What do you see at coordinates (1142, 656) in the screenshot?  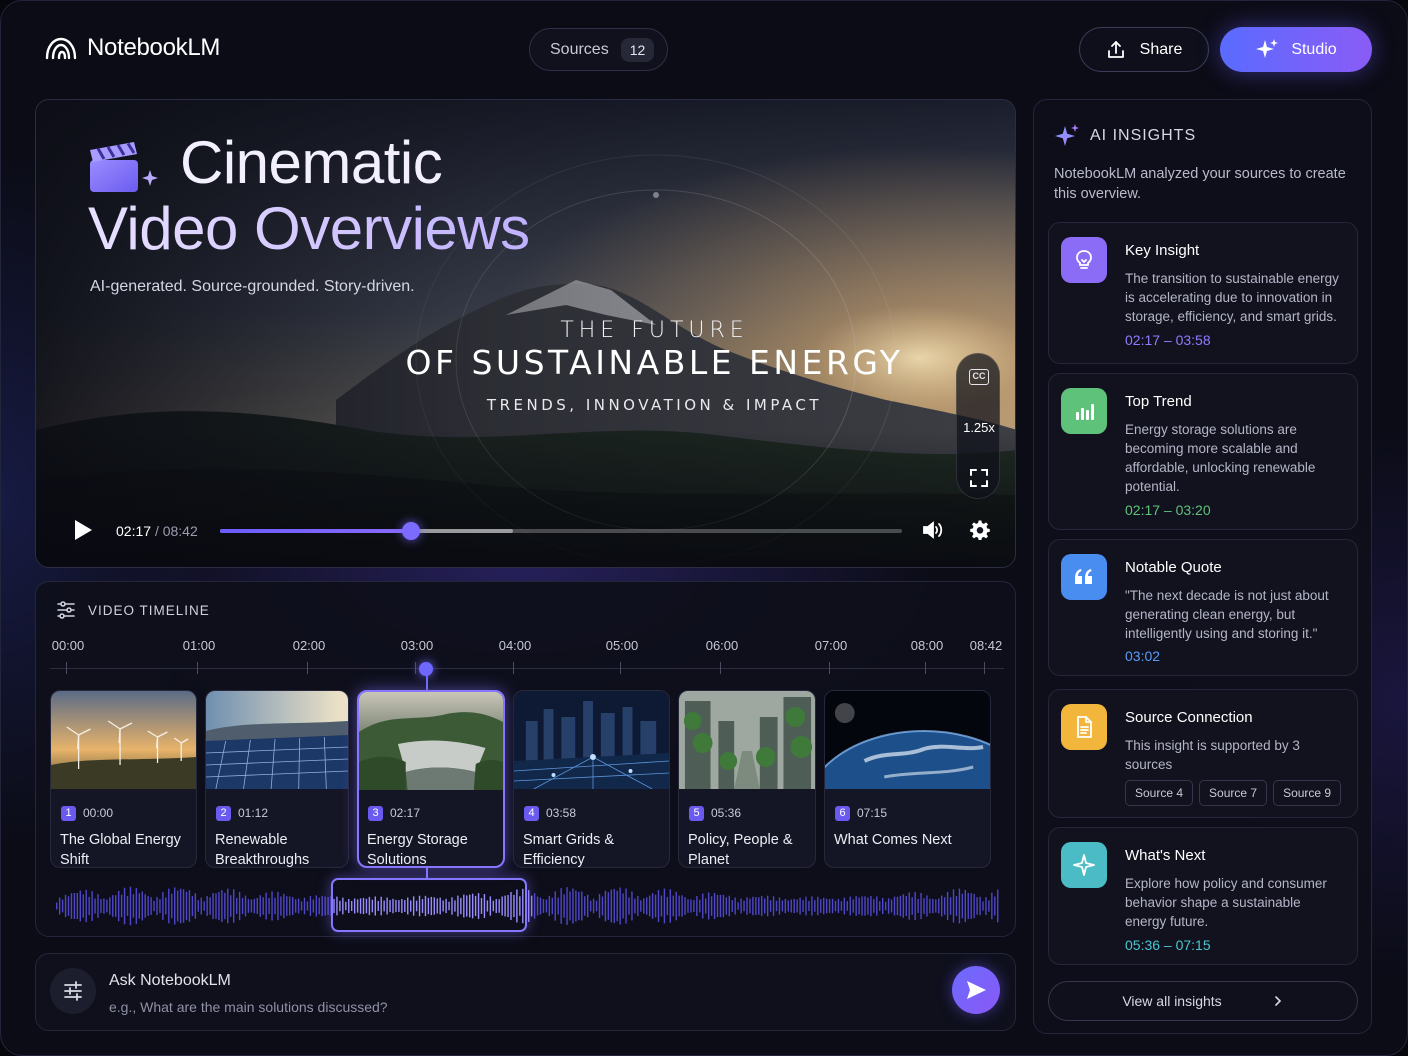 I see `card-time-range: 03:02` at bounding box center [1142, 656].